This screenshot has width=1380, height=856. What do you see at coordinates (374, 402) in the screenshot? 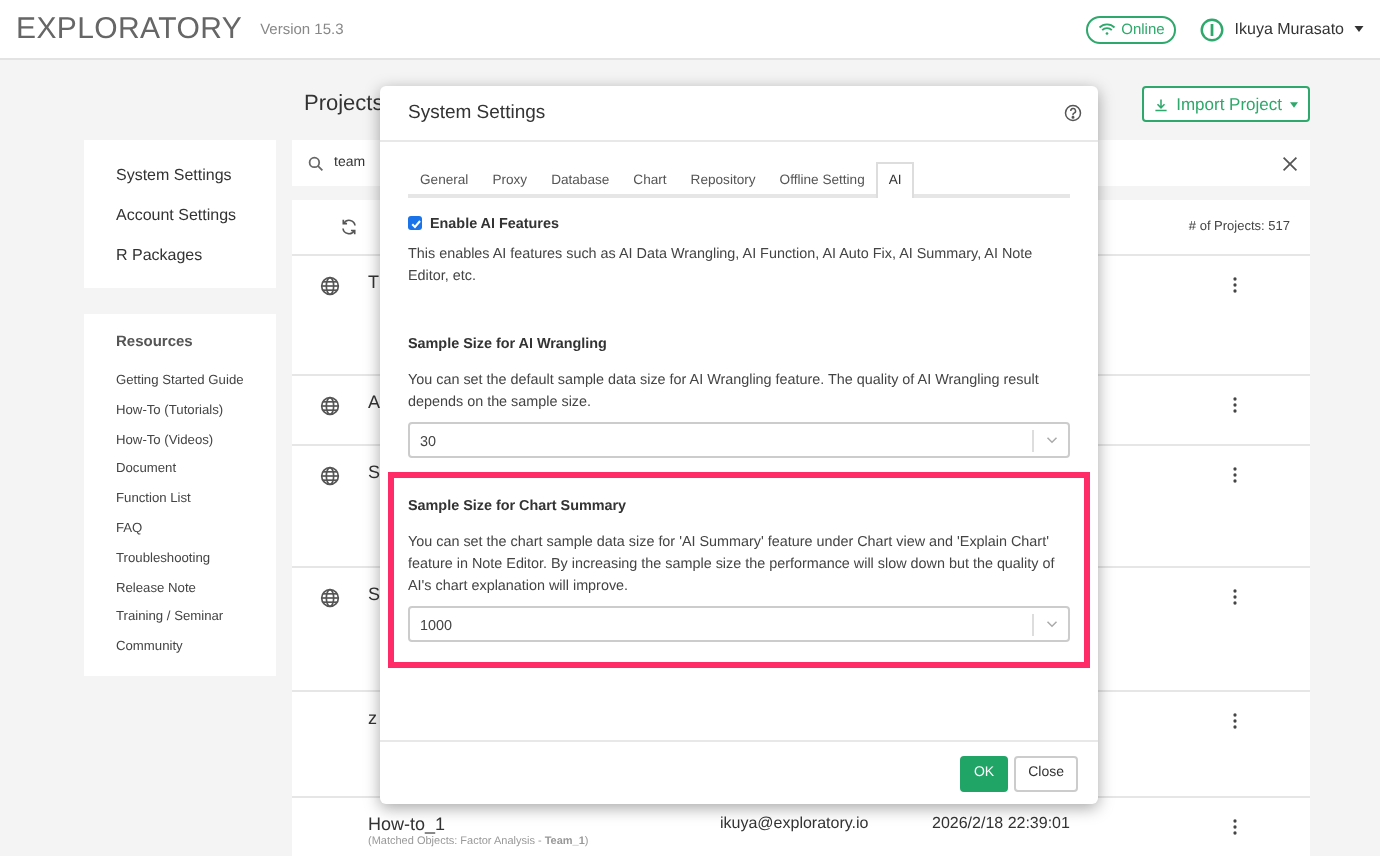
I see `project-name: A` at bounding box center [374, 402].